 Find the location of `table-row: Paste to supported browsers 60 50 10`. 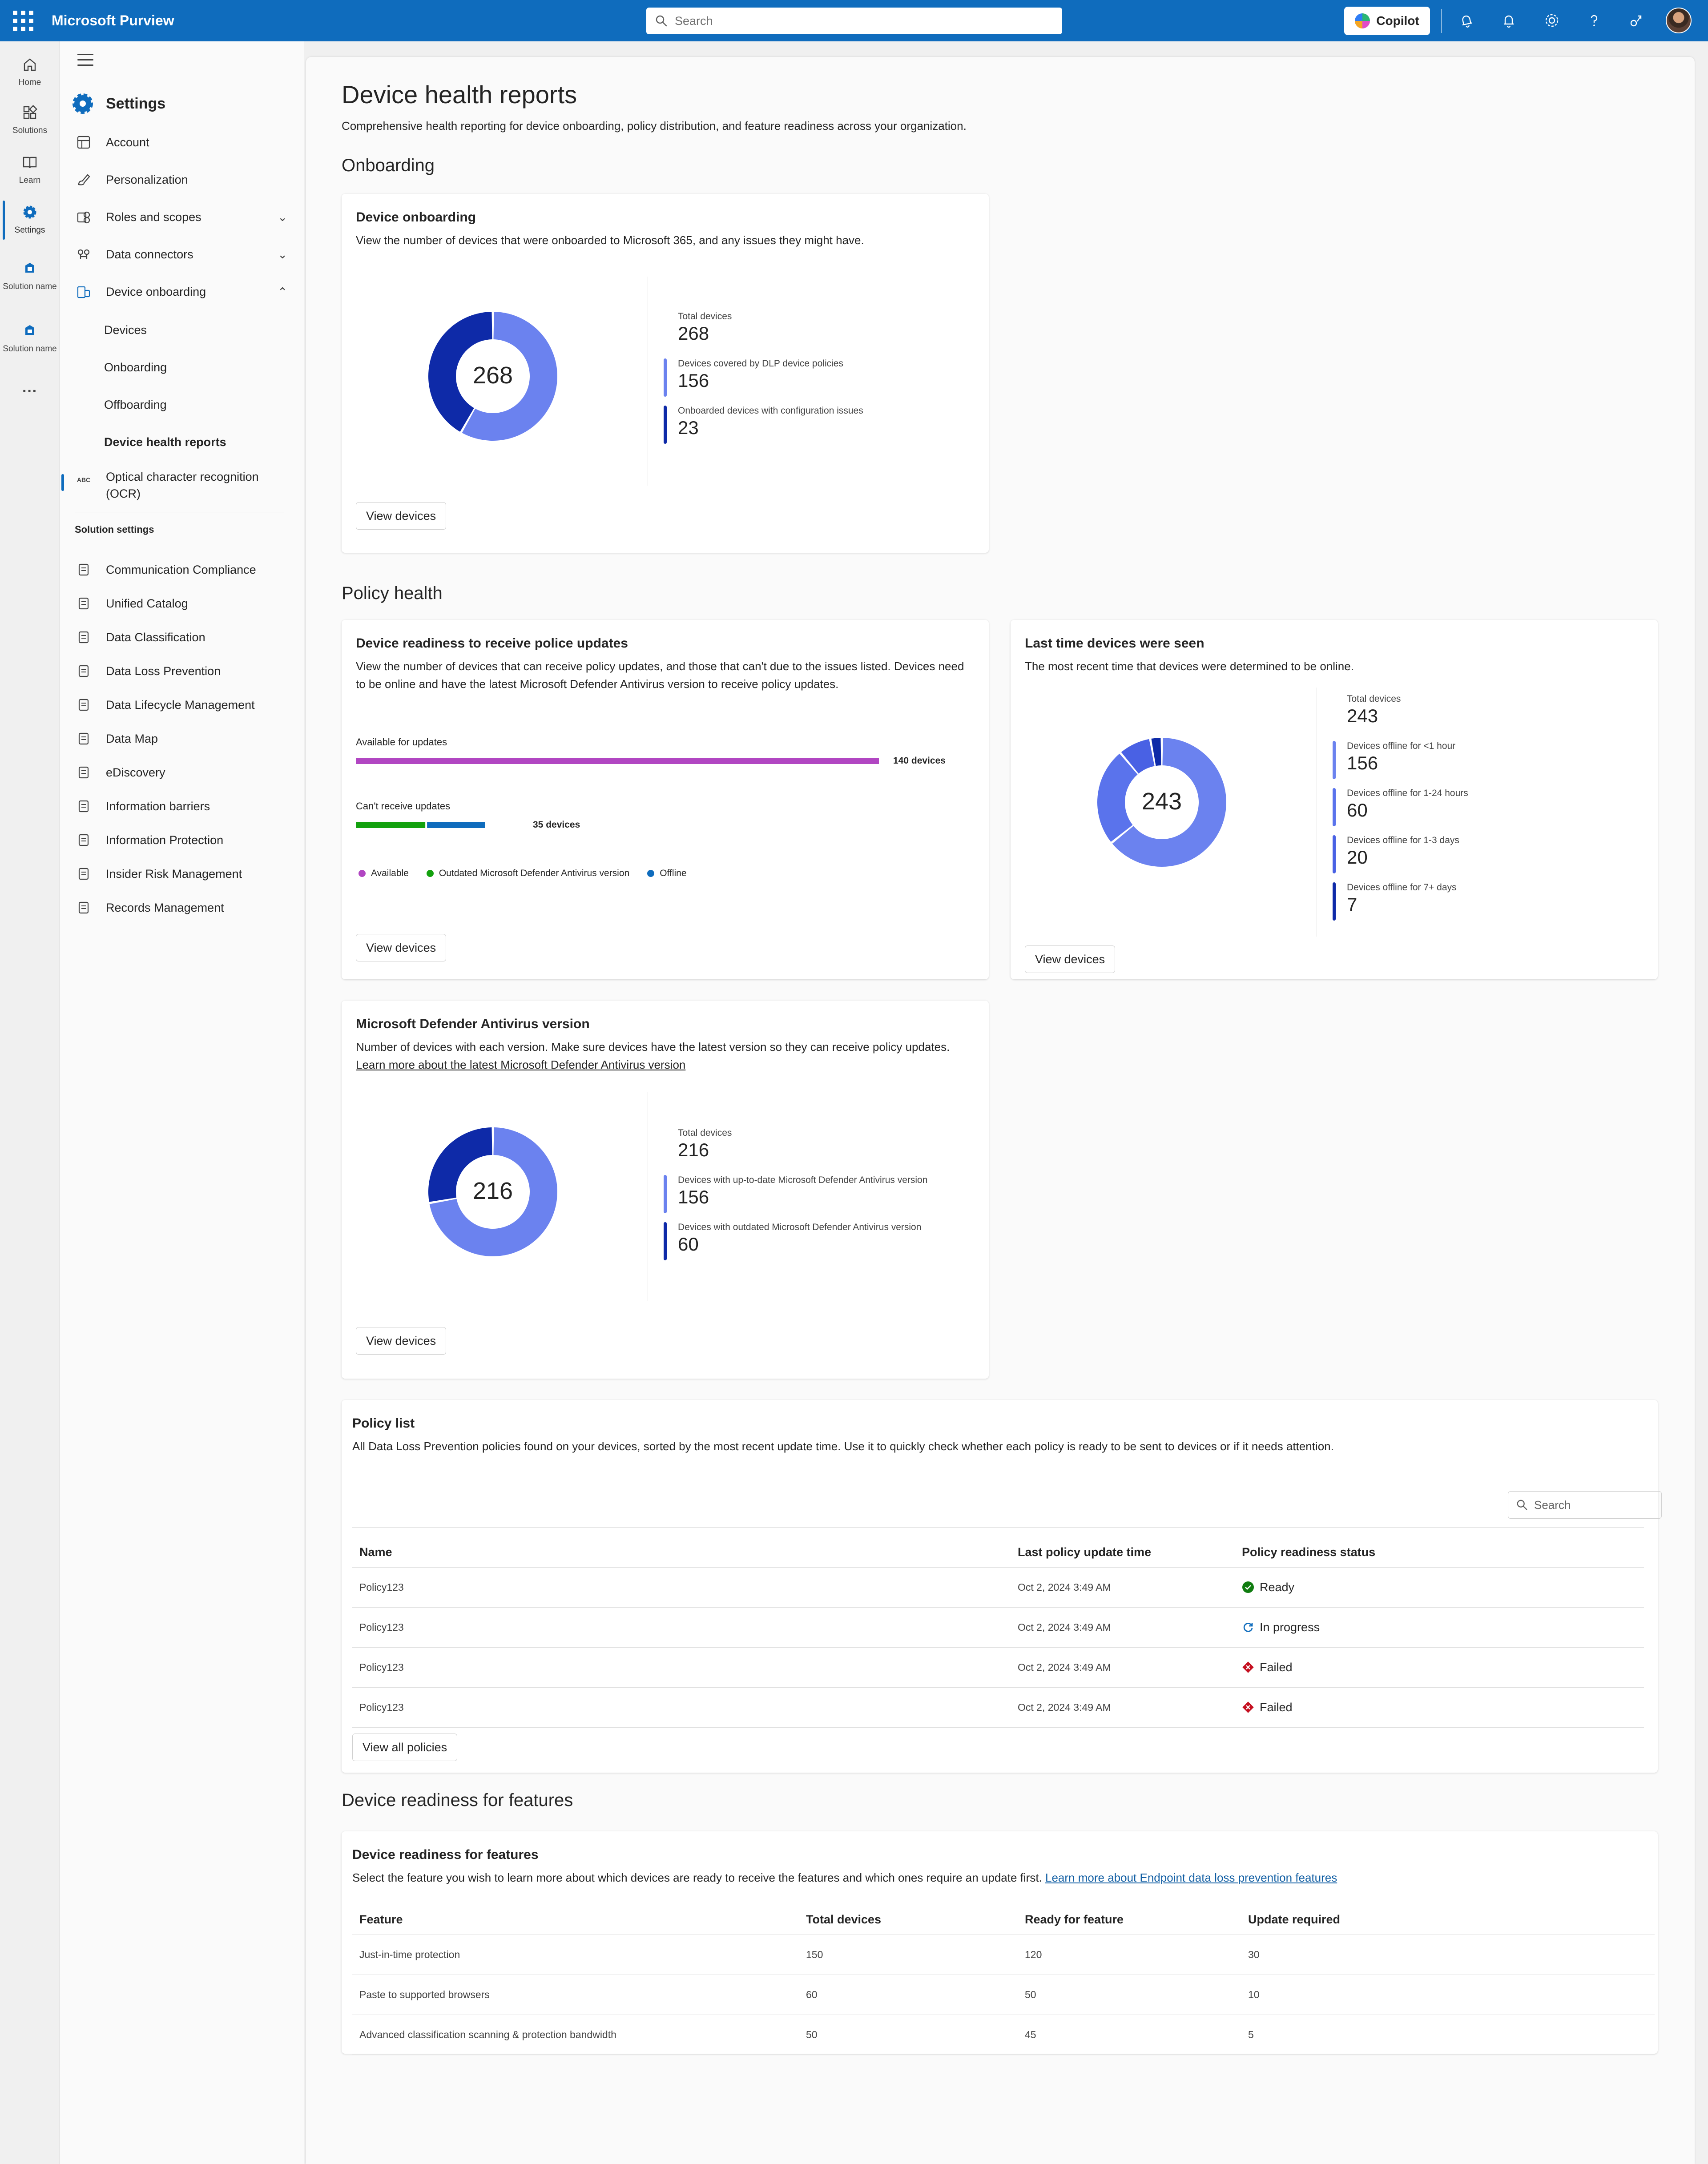

table-row: Paste to supported browsers 60 50 10 is located at coordinates (1003, 1995).